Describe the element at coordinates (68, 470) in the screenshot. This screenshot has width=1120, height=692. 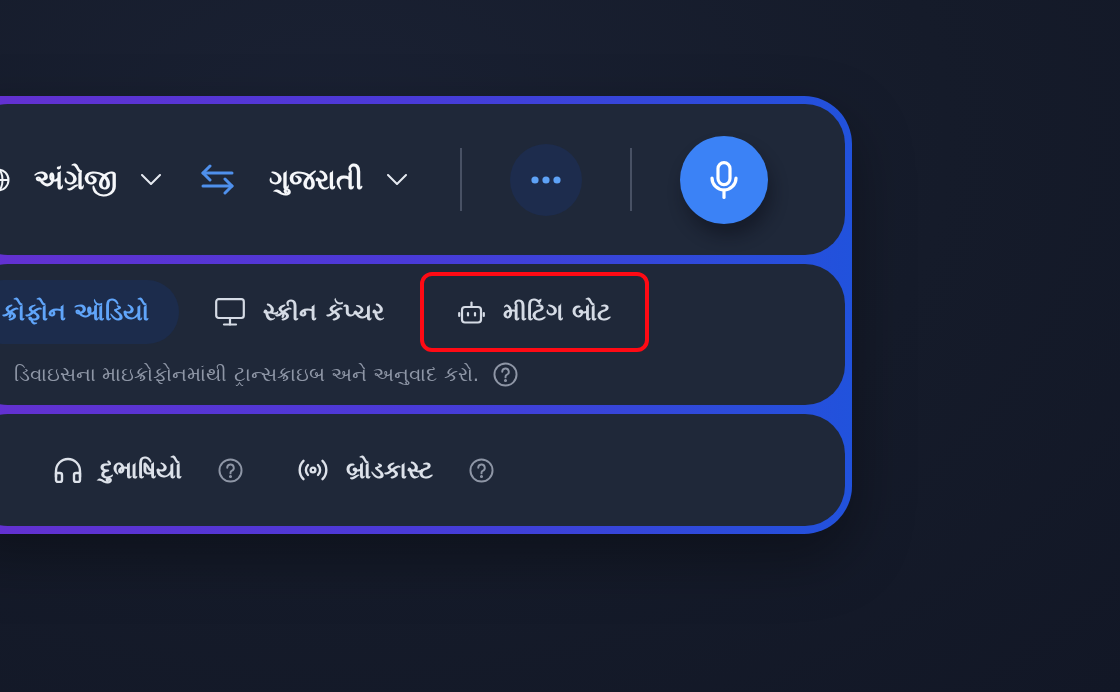
I see `headphones-icon` at that location.